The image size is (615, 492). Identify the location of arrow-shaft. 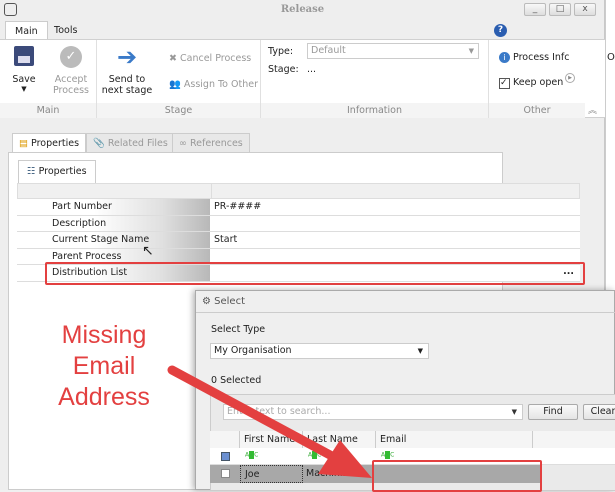
(251, 412).